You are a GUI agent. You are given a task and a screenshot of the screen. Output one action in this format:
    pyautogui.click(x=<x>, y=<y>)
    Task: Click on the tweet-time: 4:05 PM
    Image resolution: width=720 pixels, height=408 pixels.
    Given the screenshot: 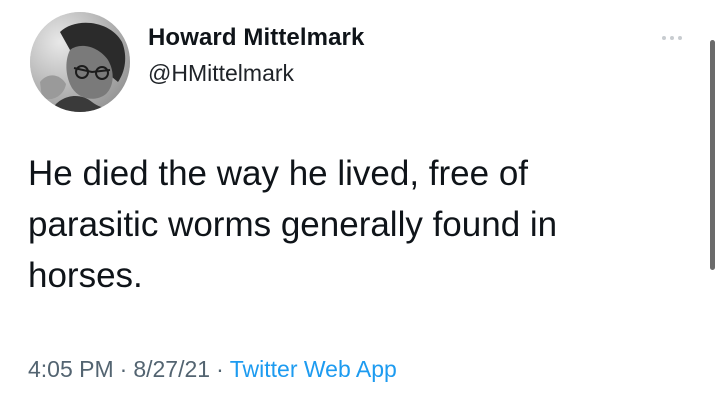 What is the action you would take?
    pyautogui.click(x=71, y=369)
    